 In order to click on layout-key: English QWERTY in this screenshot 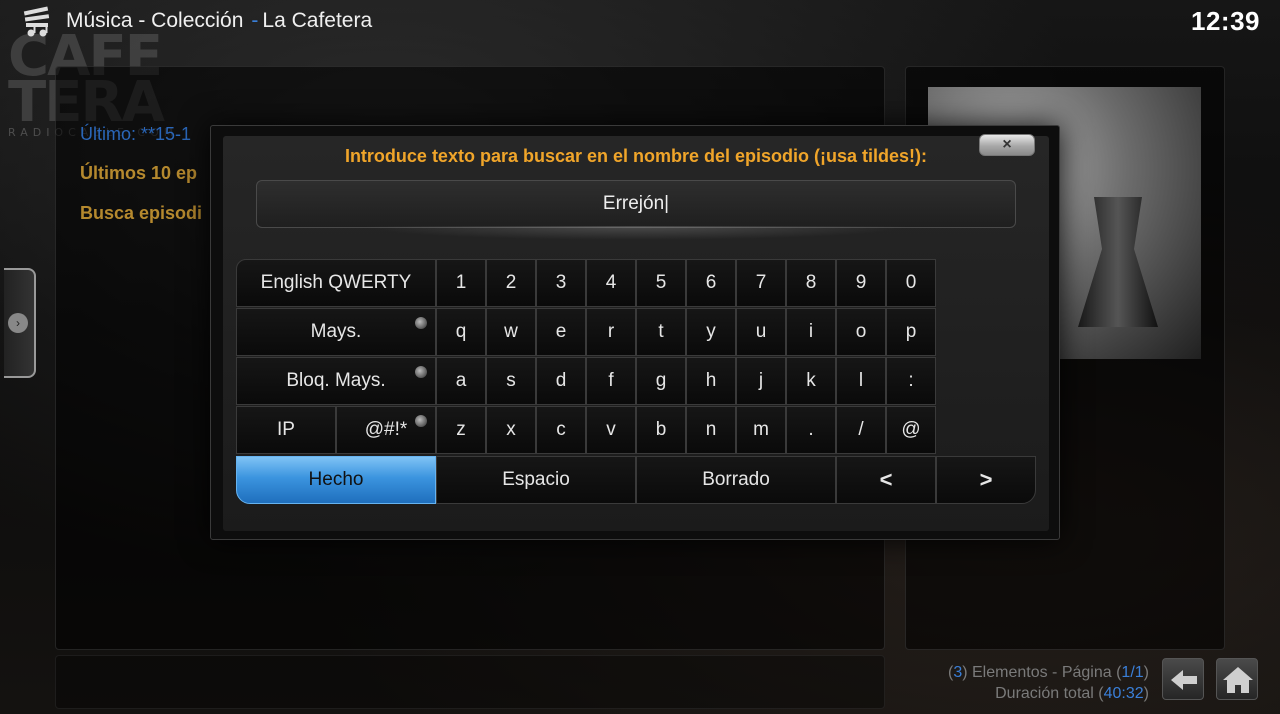, I will do `click(336, 283)`.